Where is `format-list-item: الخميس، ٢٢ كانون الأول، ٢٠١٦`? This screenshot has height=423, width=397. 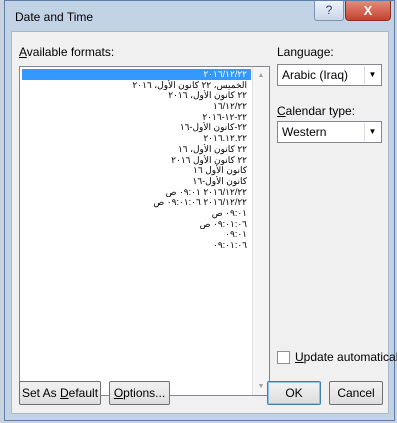 format-list-item: الخميس، ٢٢ كانون الأول، ٢٠١٦ is located at coordinates (136, 85).